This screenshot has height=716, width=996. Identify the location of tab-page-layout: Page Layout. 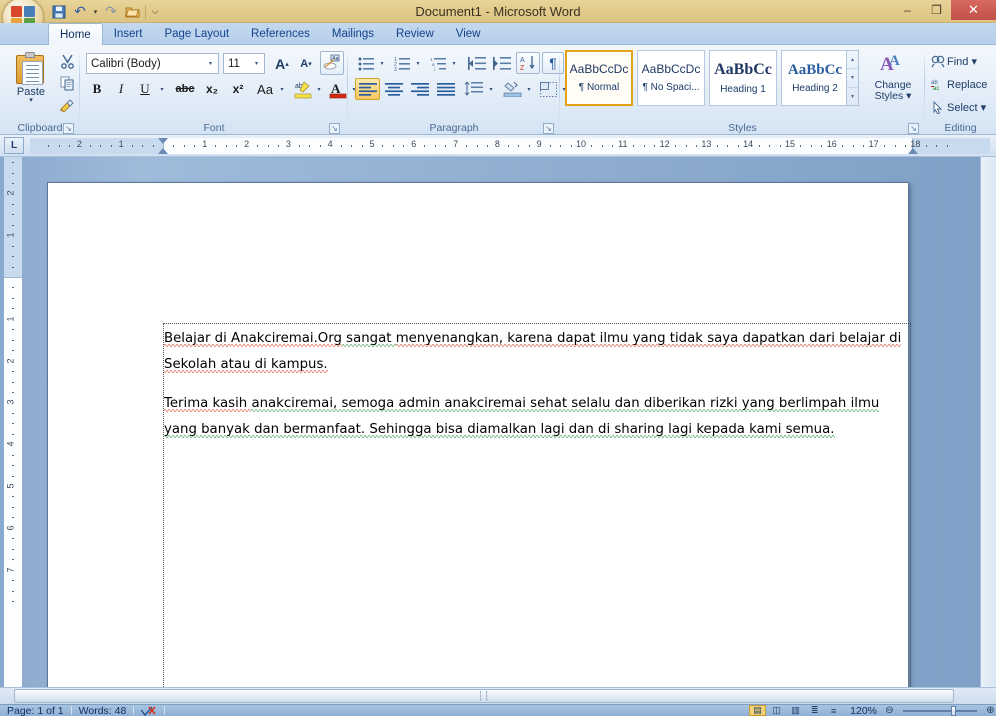
(196, 34).